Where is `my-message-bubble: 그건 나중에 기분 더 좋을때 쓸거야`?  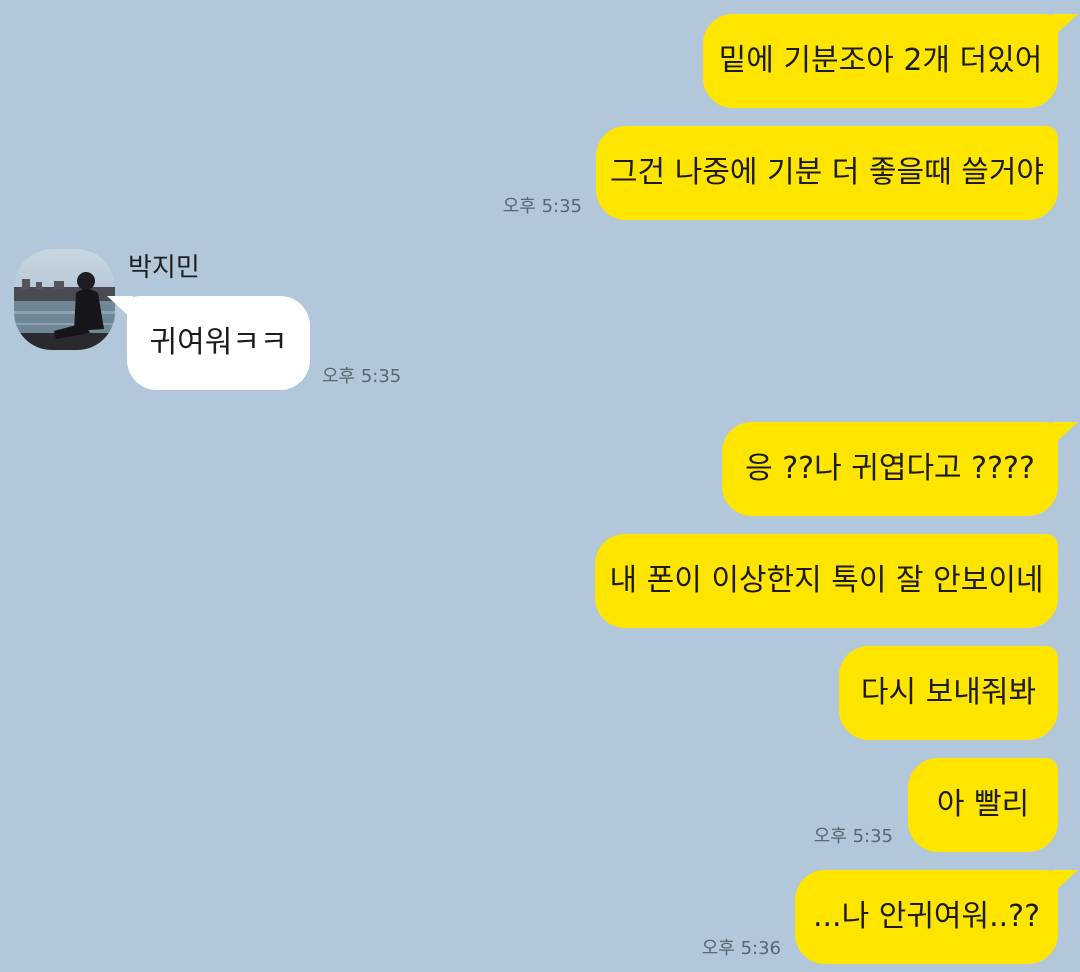
my-message-bubble: 그건 나중에 기분 더 좋을때 쓸거야 is located at coordinates (827, 173).